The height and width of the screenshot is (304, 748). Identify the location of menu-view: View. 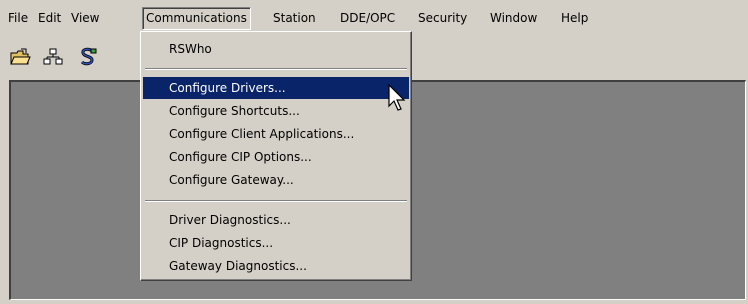
(85, 18).